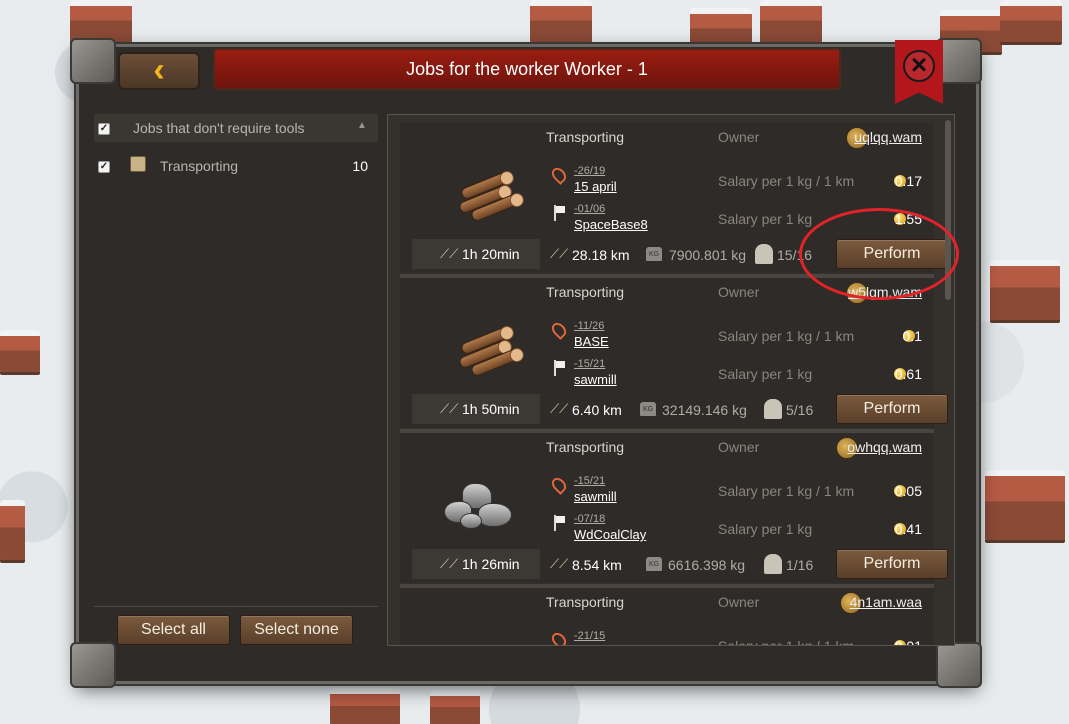 Image resolution: width=1069 pixels, height=724 pixels. What do you see at coordinates (236, 606) in the screenshot?
I see `divider` at bounding box center [236, 606].